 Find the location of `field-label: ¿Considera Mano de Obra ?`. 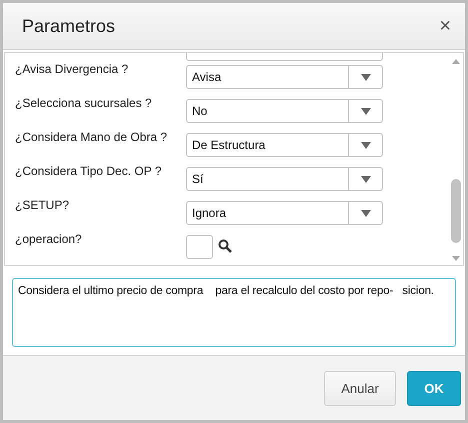

field-label: ¿Considera Mano de Obra ? is located at coordinates (91, 136).